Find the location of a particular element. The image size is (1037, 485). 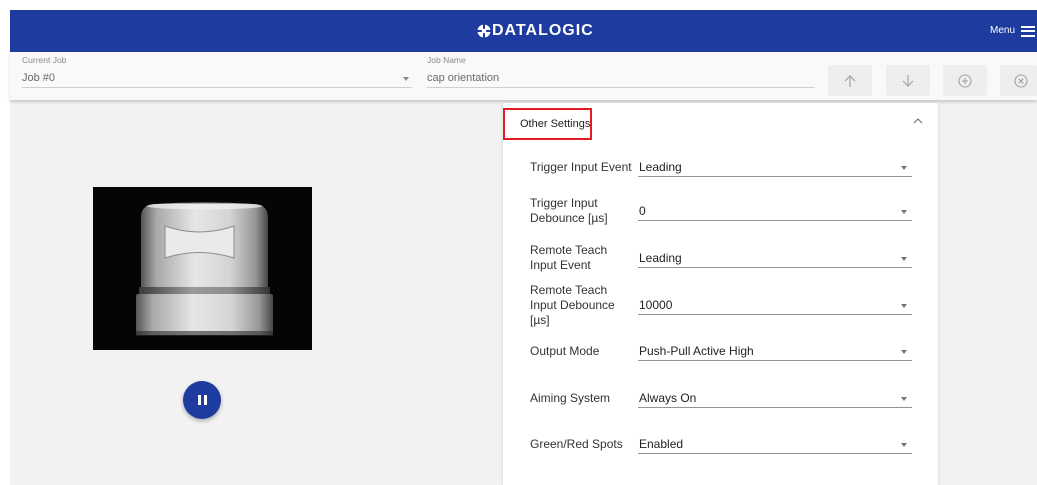

move-job-up-button is located at coordinates (850, 80).